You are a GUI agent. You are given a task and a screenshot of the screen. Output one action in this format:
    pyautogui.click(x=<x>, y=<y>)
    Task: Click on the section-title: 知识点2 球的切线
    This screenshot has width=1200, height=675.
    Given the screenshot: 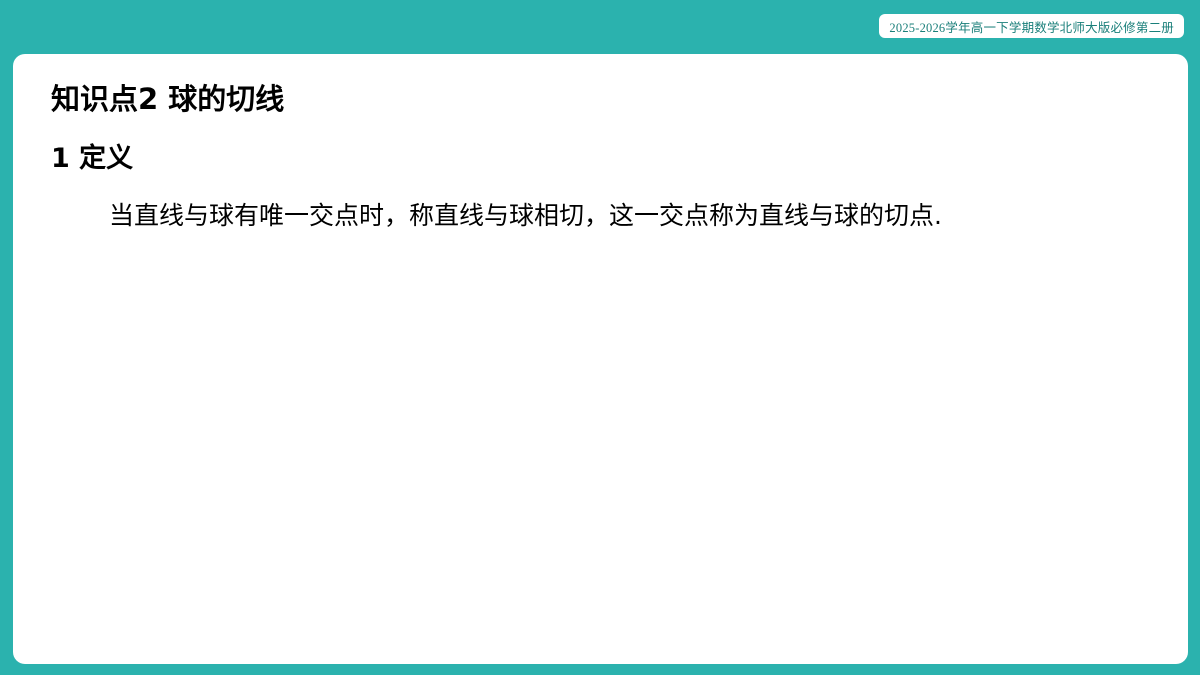 What is the action you would take?
    pyautogui.click(x=168, y=99)
    